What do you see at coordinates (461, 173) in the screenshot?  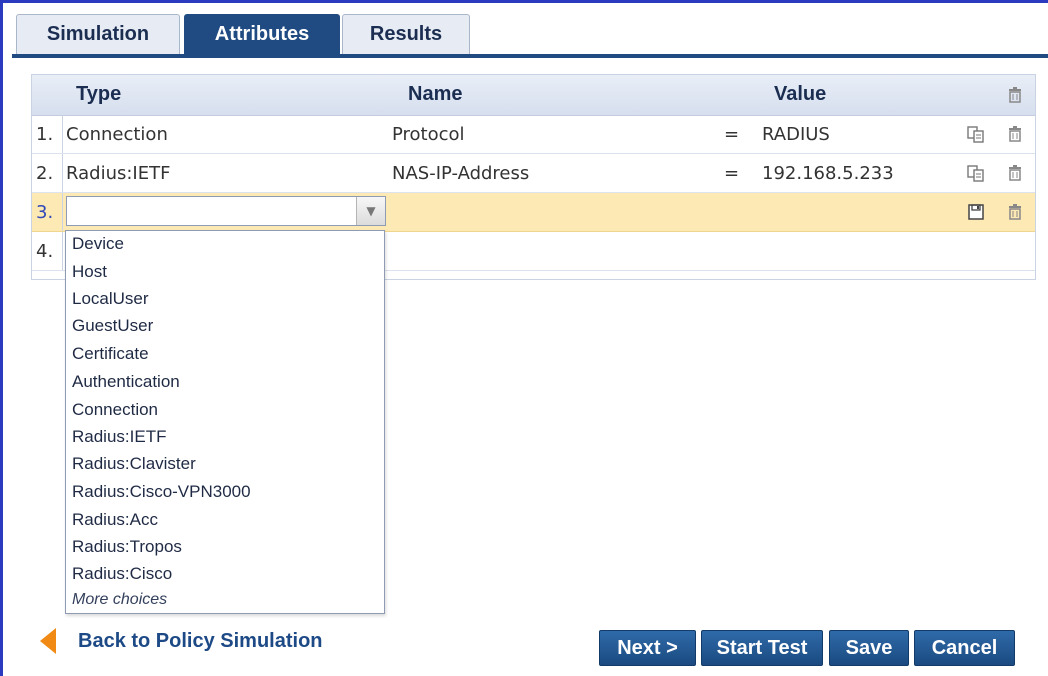 I see `row-name: NAS-IP-Address` at bounding box center [461, 173].